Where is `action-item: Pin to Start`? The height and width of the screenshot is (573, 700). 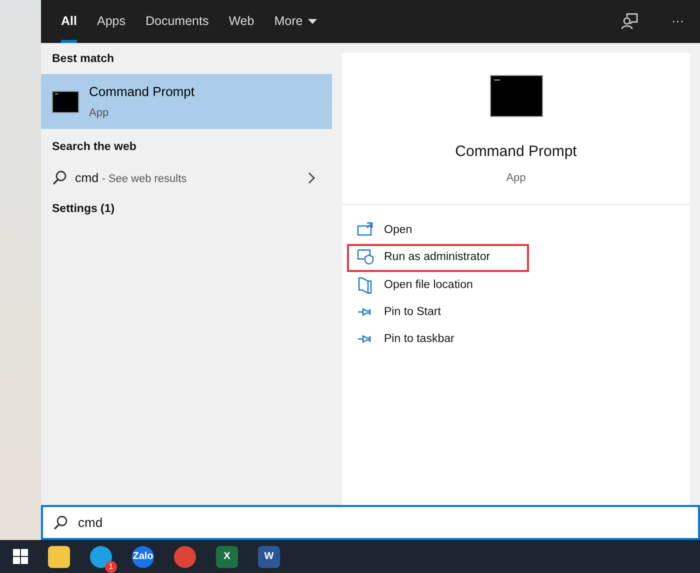 action-item: Pin to Start is located at coordinates (438, 312).